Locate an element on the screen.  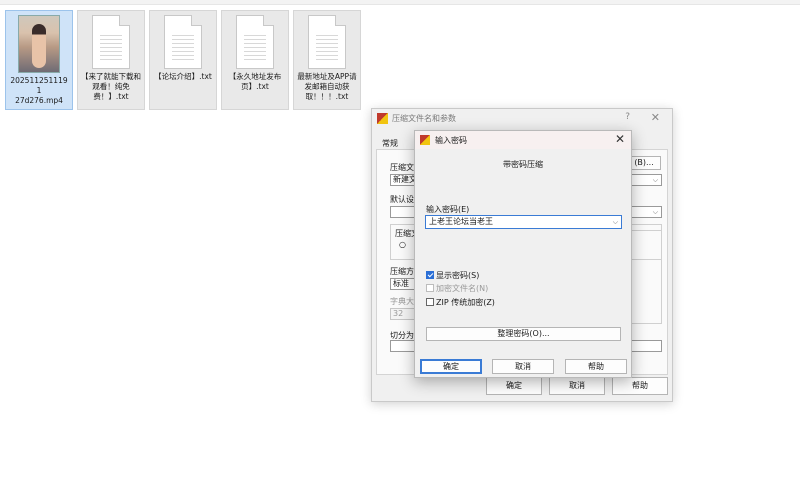
file-name: 2025112511191 27d276.mp4 is located at coordinates (39, 90).